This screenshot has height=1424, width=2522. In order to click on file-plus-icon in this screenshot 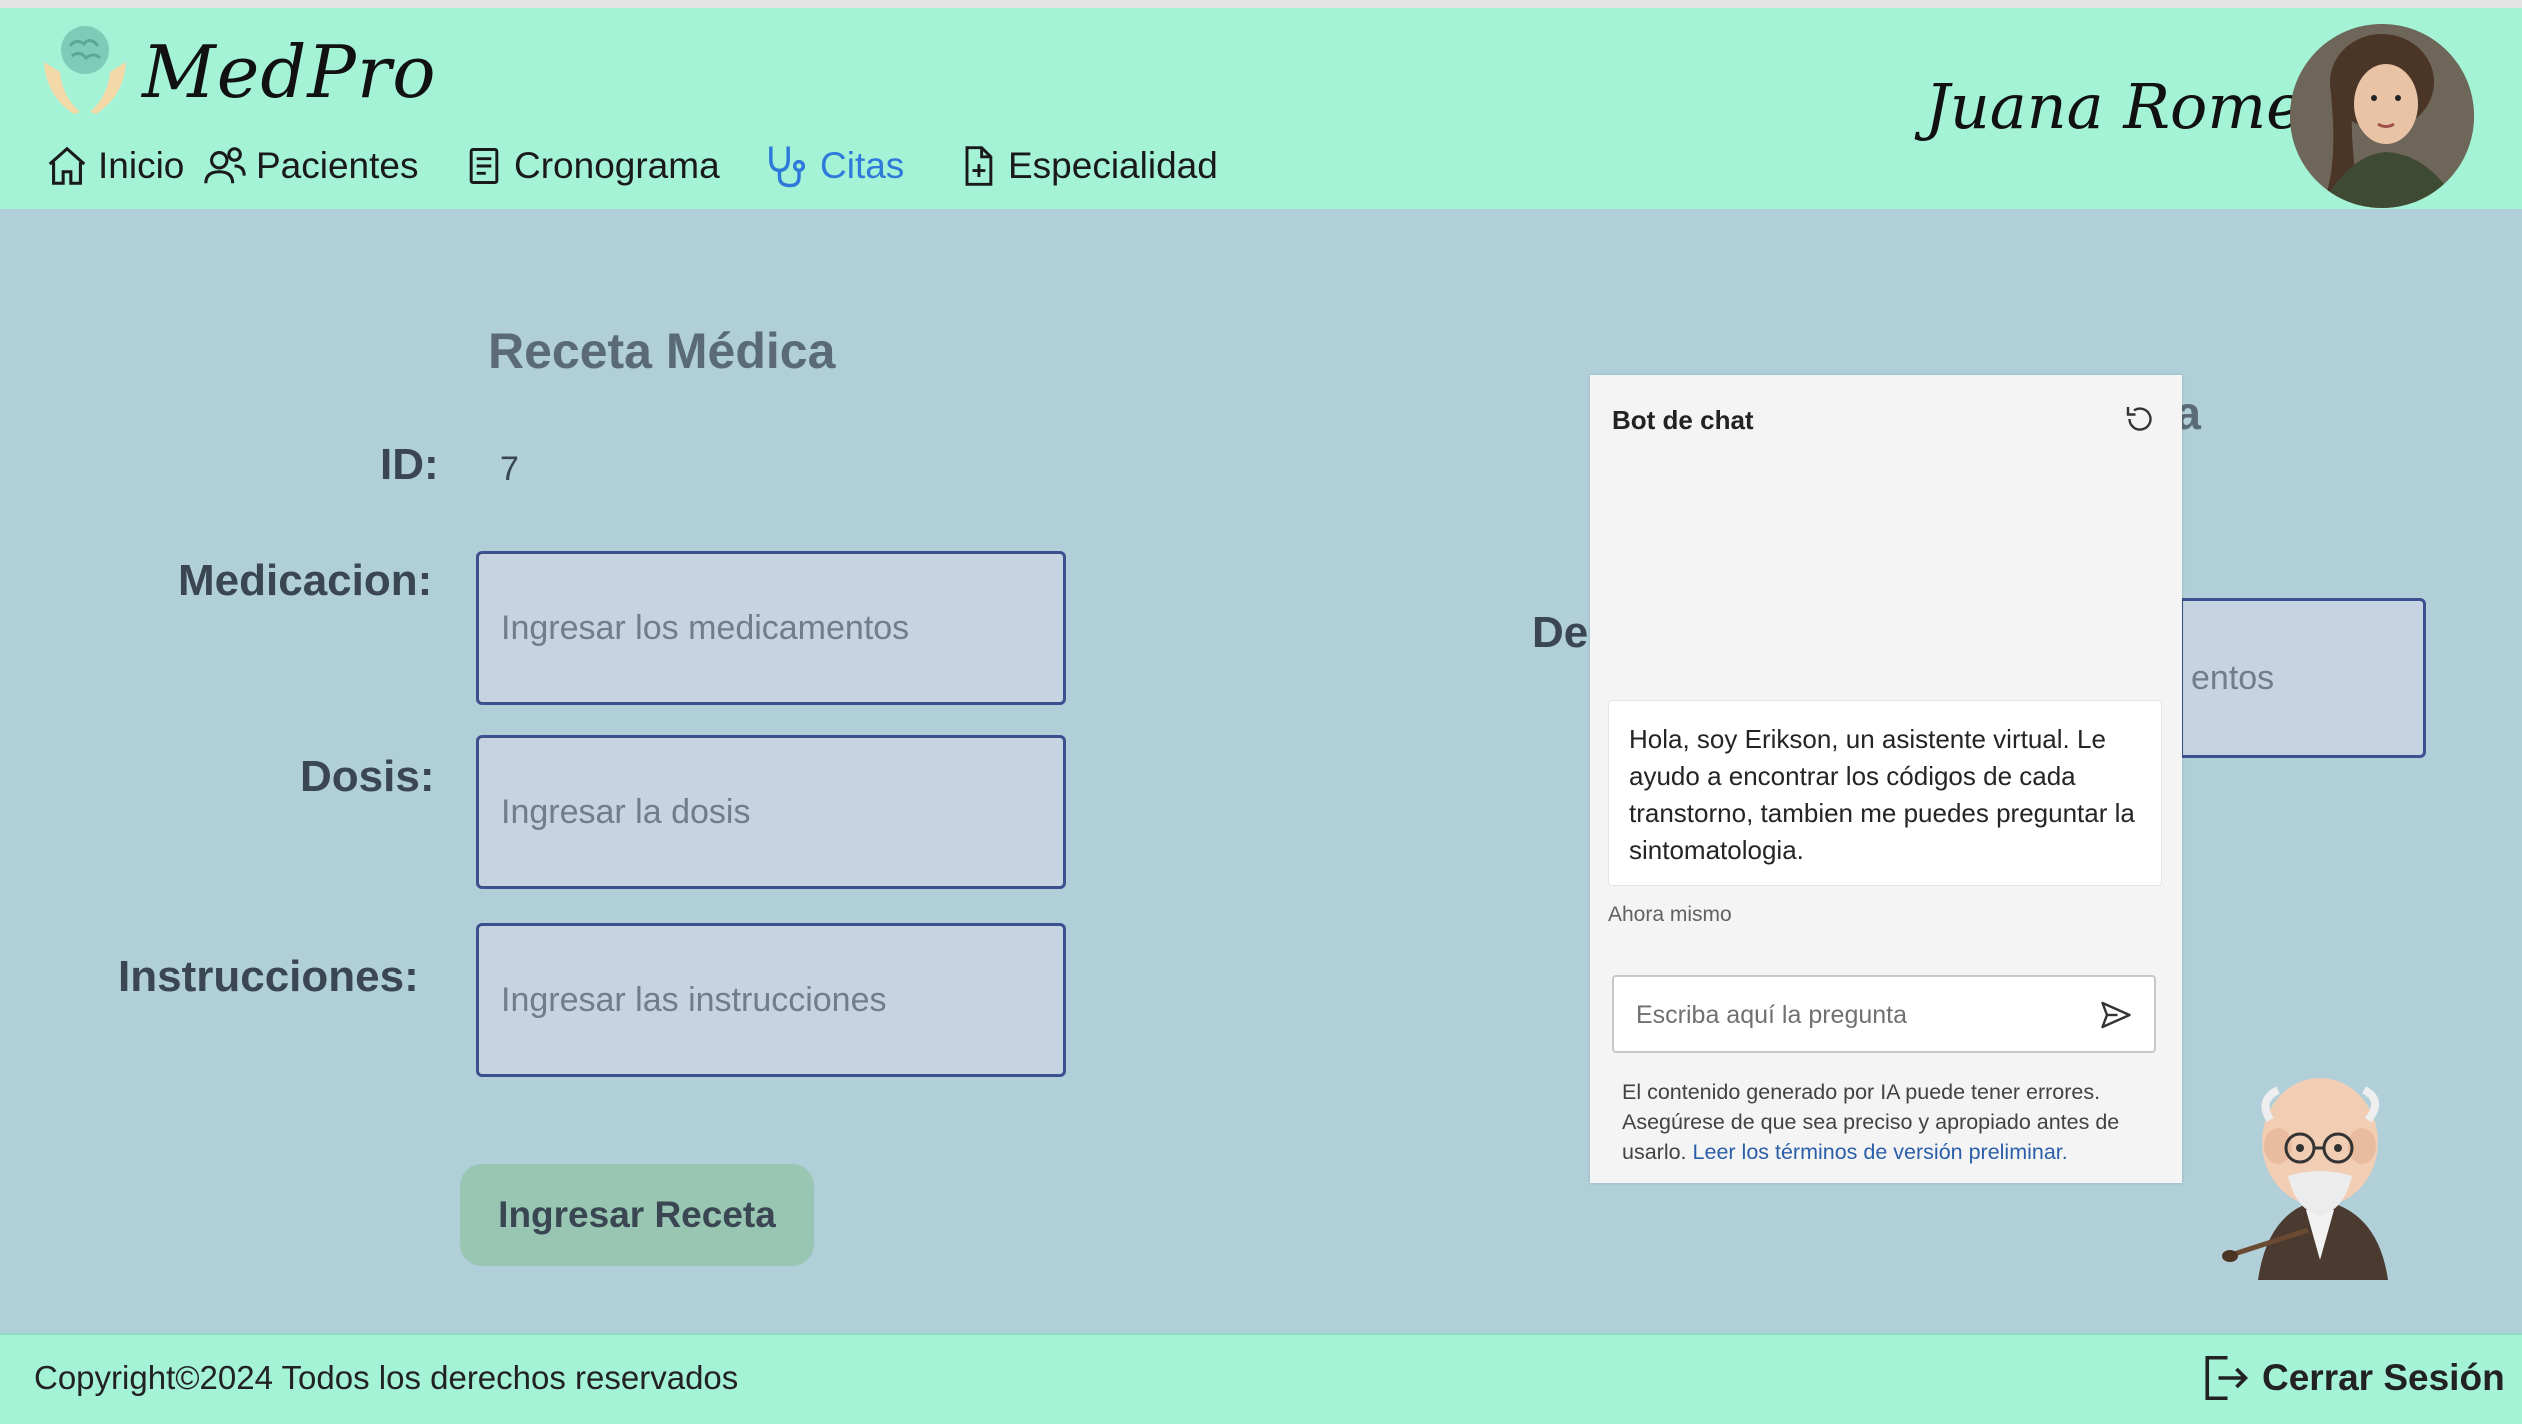, I will do `click(979, 166)`.